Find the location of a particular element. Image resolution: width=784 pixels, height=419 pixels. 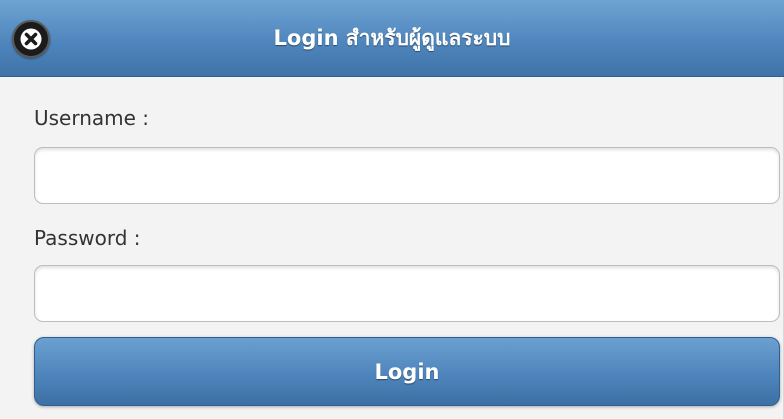

password-input is located at coordinates (407, 293).